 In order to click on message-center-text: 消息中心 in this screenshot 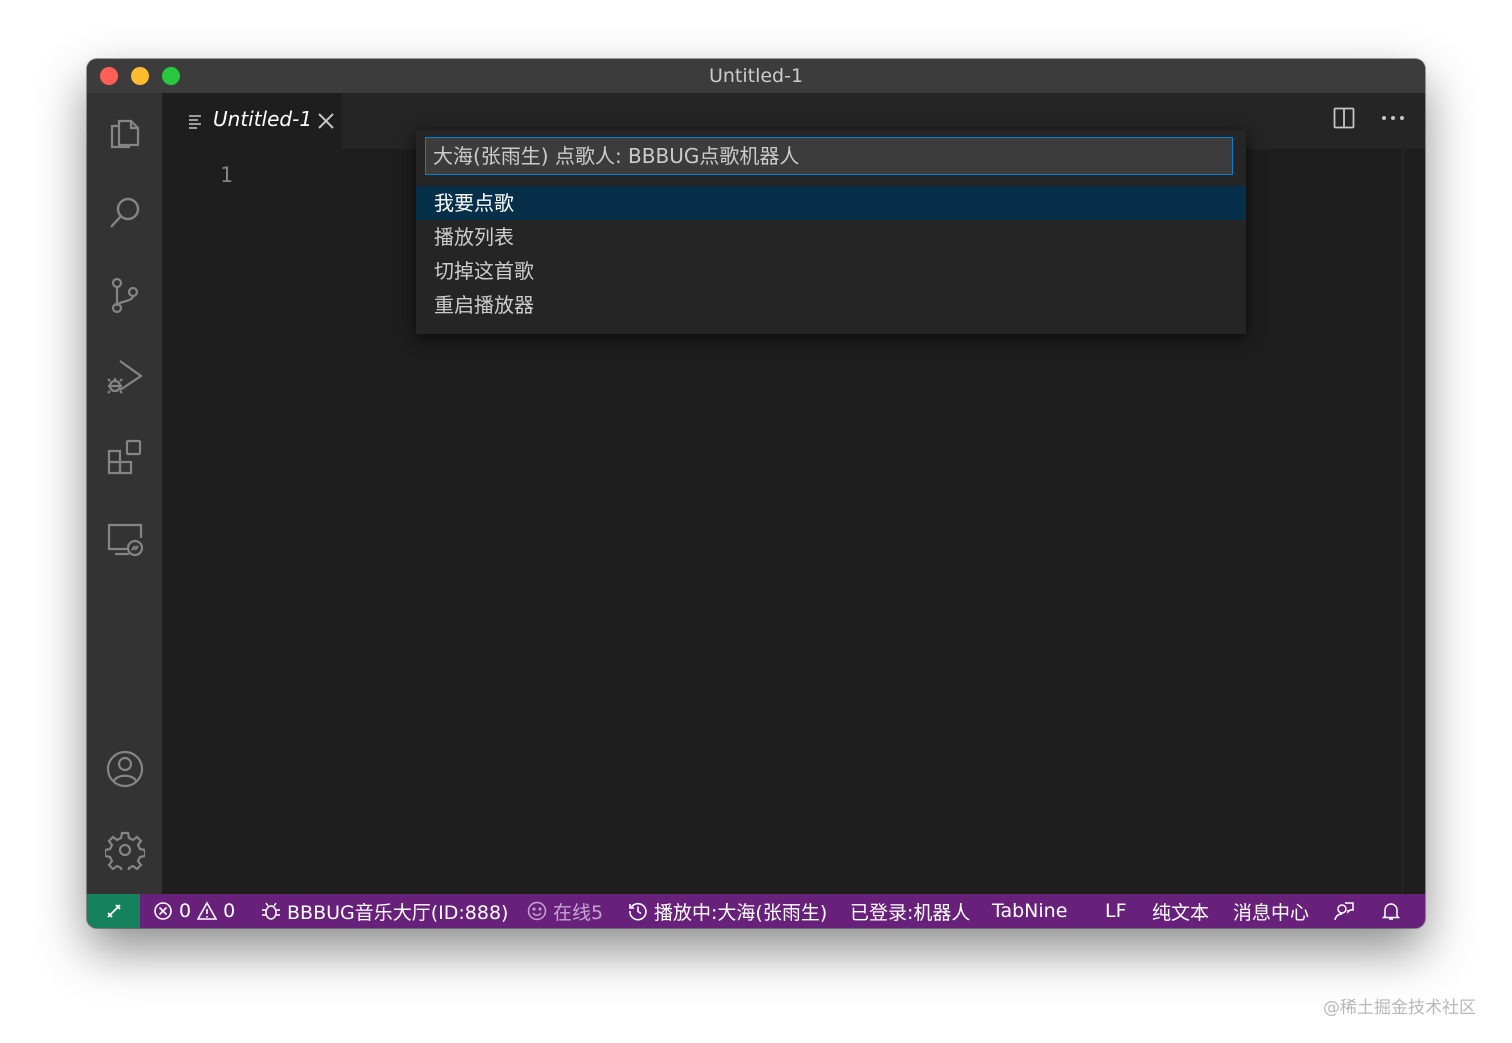, I will do `click(1271, 912)`.